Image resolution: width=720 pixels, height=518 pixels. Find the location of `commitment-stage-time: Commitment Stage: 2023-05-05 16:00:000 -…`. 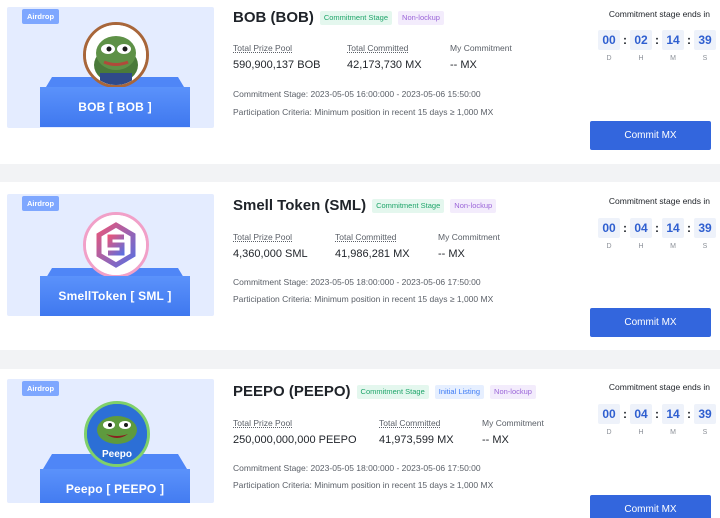

commitment-stage-time: Commitment Stage: 2023-05-05 16:00:000 -… is located at coordinates (357, 94).